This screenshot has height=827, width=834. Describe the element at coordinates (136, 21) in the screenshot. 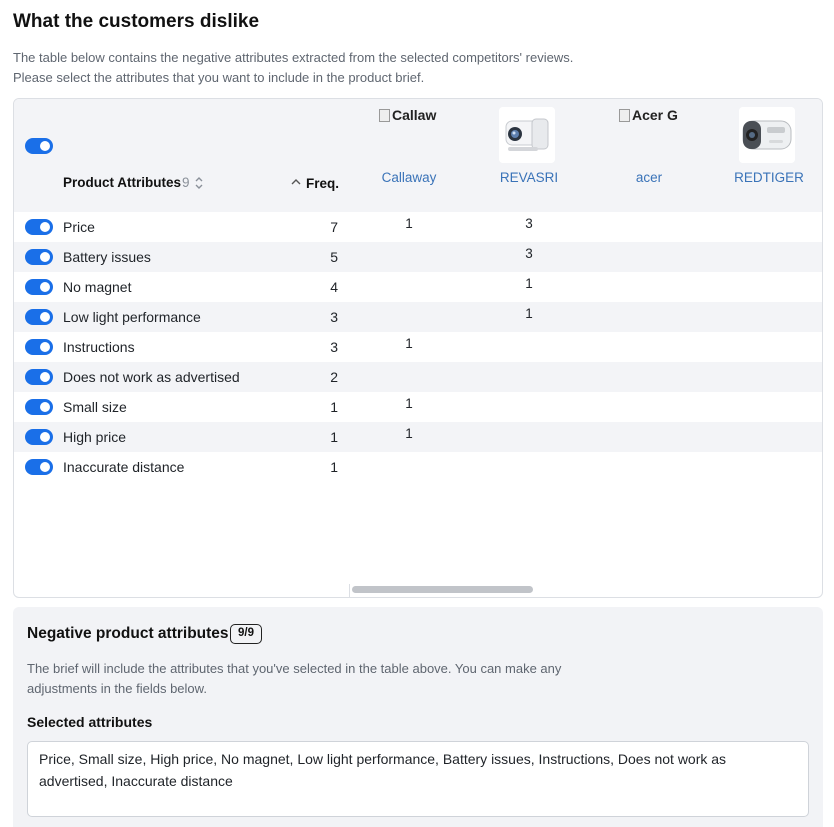

I see `page-title: What the customers dislike` at that location.